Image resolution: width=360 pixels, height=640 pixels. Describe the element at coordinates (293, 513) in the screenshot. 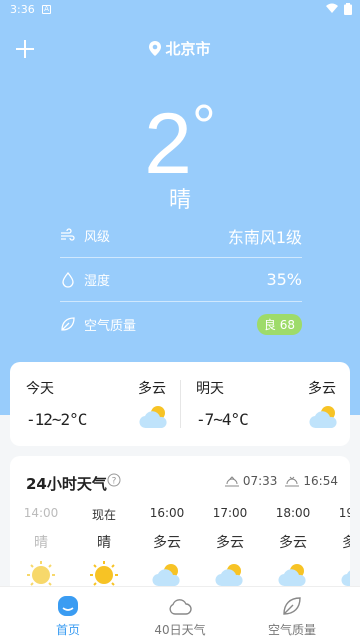

I see `hour-time: 18:00` at that location.